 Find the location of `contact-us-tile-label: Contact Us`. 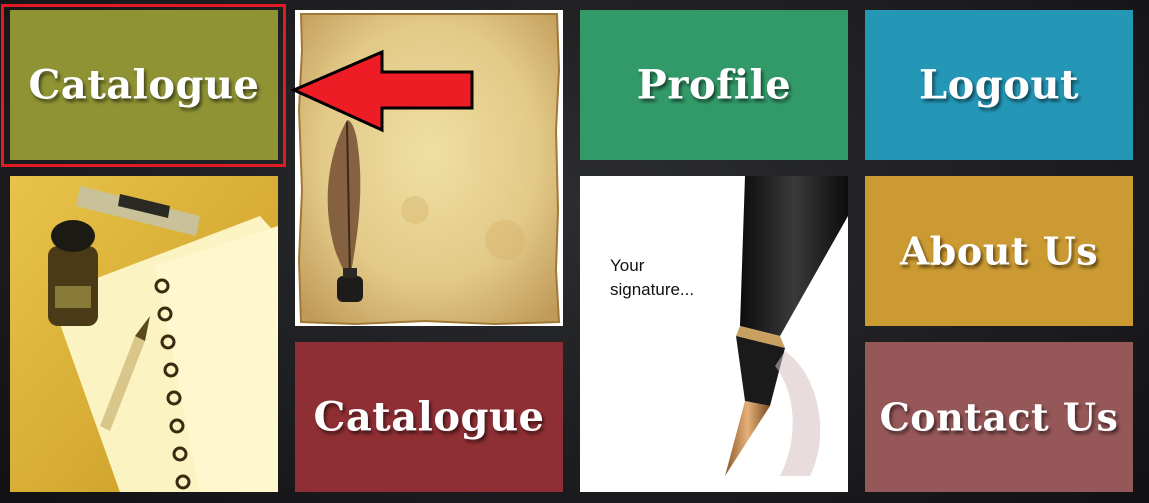

contact-us-tile-label: Contact Us is located at coordinates (999, 417).